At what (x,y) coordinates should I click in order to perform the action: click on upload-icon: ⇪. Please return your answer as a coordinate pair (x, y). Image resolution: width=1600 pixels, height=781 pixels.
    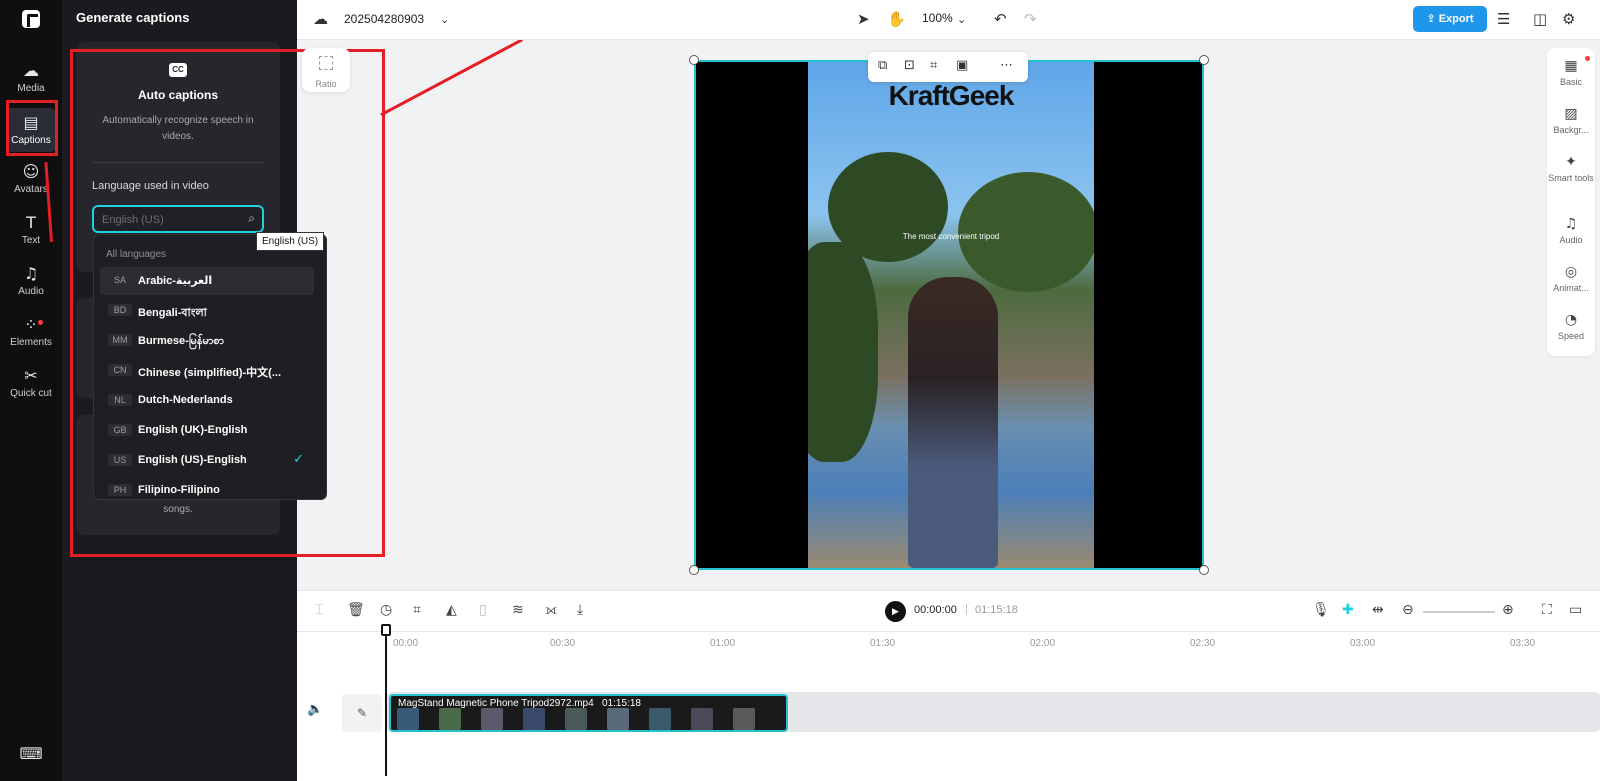
    Looking at the image, I should click on (1432, 19).